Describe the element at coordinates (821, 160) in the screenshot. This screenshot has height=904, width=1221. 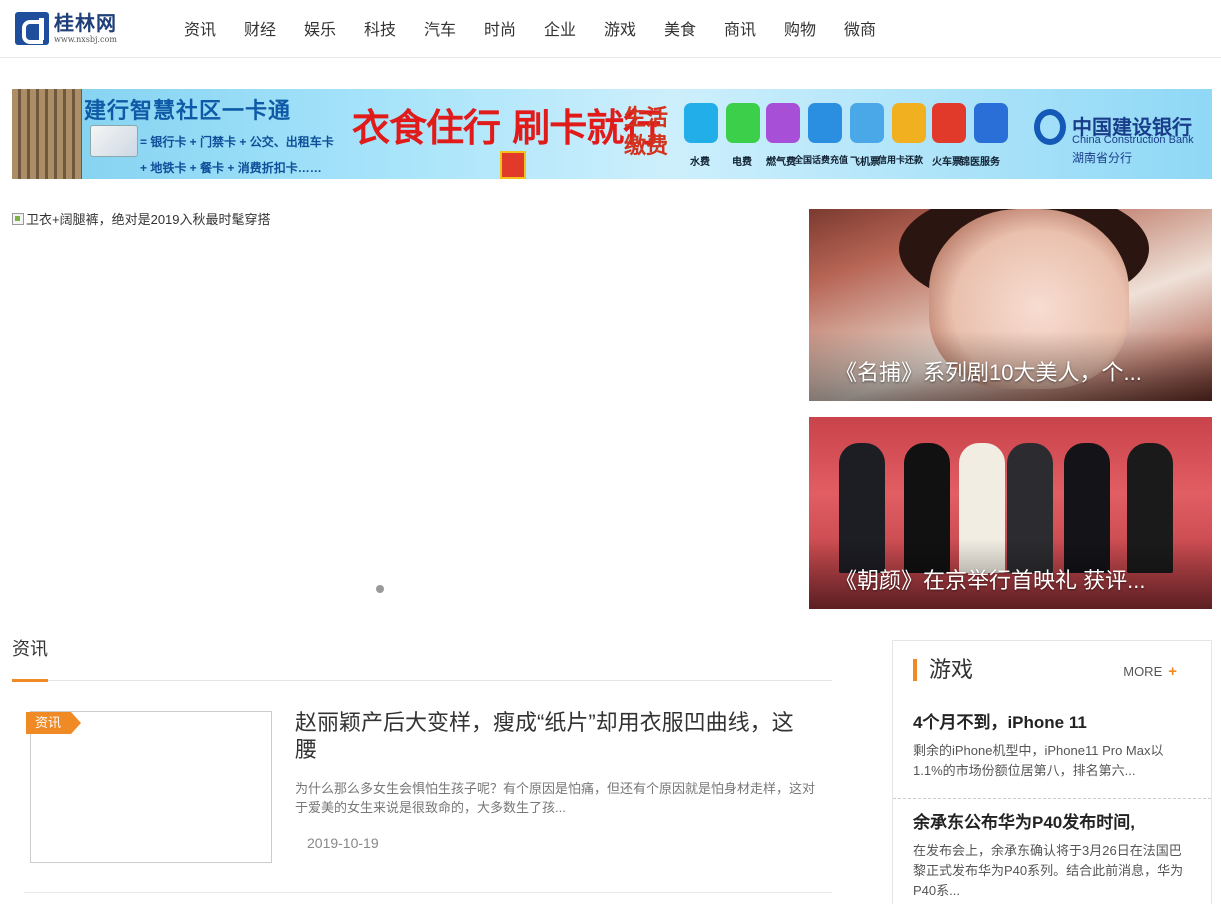
I see `service-label: 全国话费充值` at that location.